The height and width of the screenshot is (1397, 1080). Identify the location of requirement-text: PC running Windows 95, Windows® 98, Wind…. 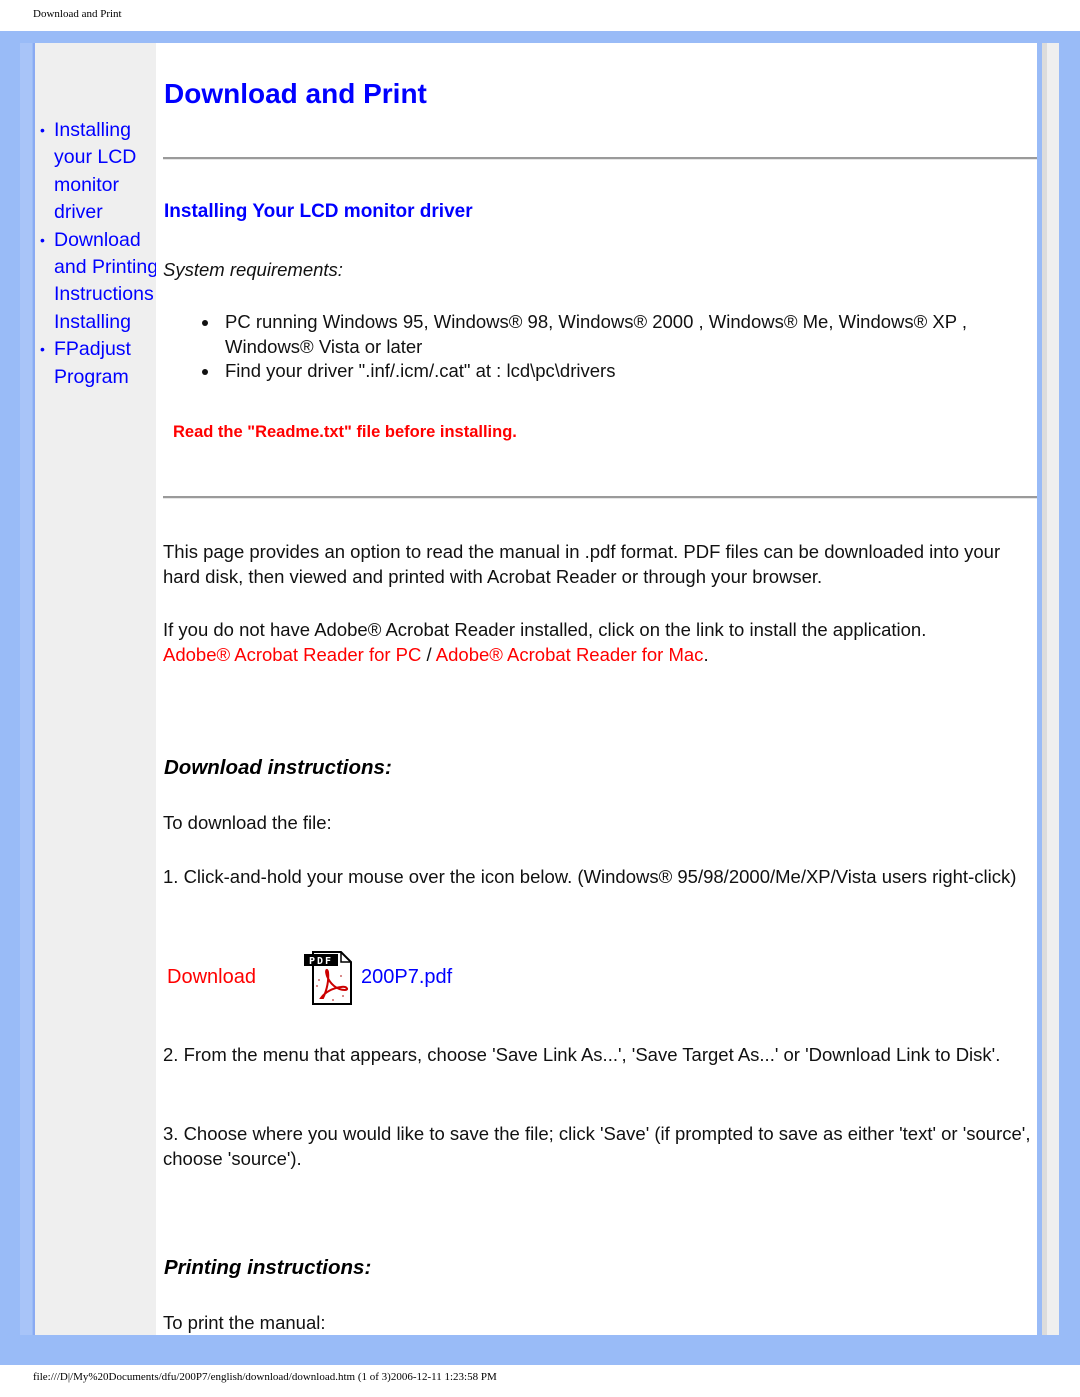
(596, 334).